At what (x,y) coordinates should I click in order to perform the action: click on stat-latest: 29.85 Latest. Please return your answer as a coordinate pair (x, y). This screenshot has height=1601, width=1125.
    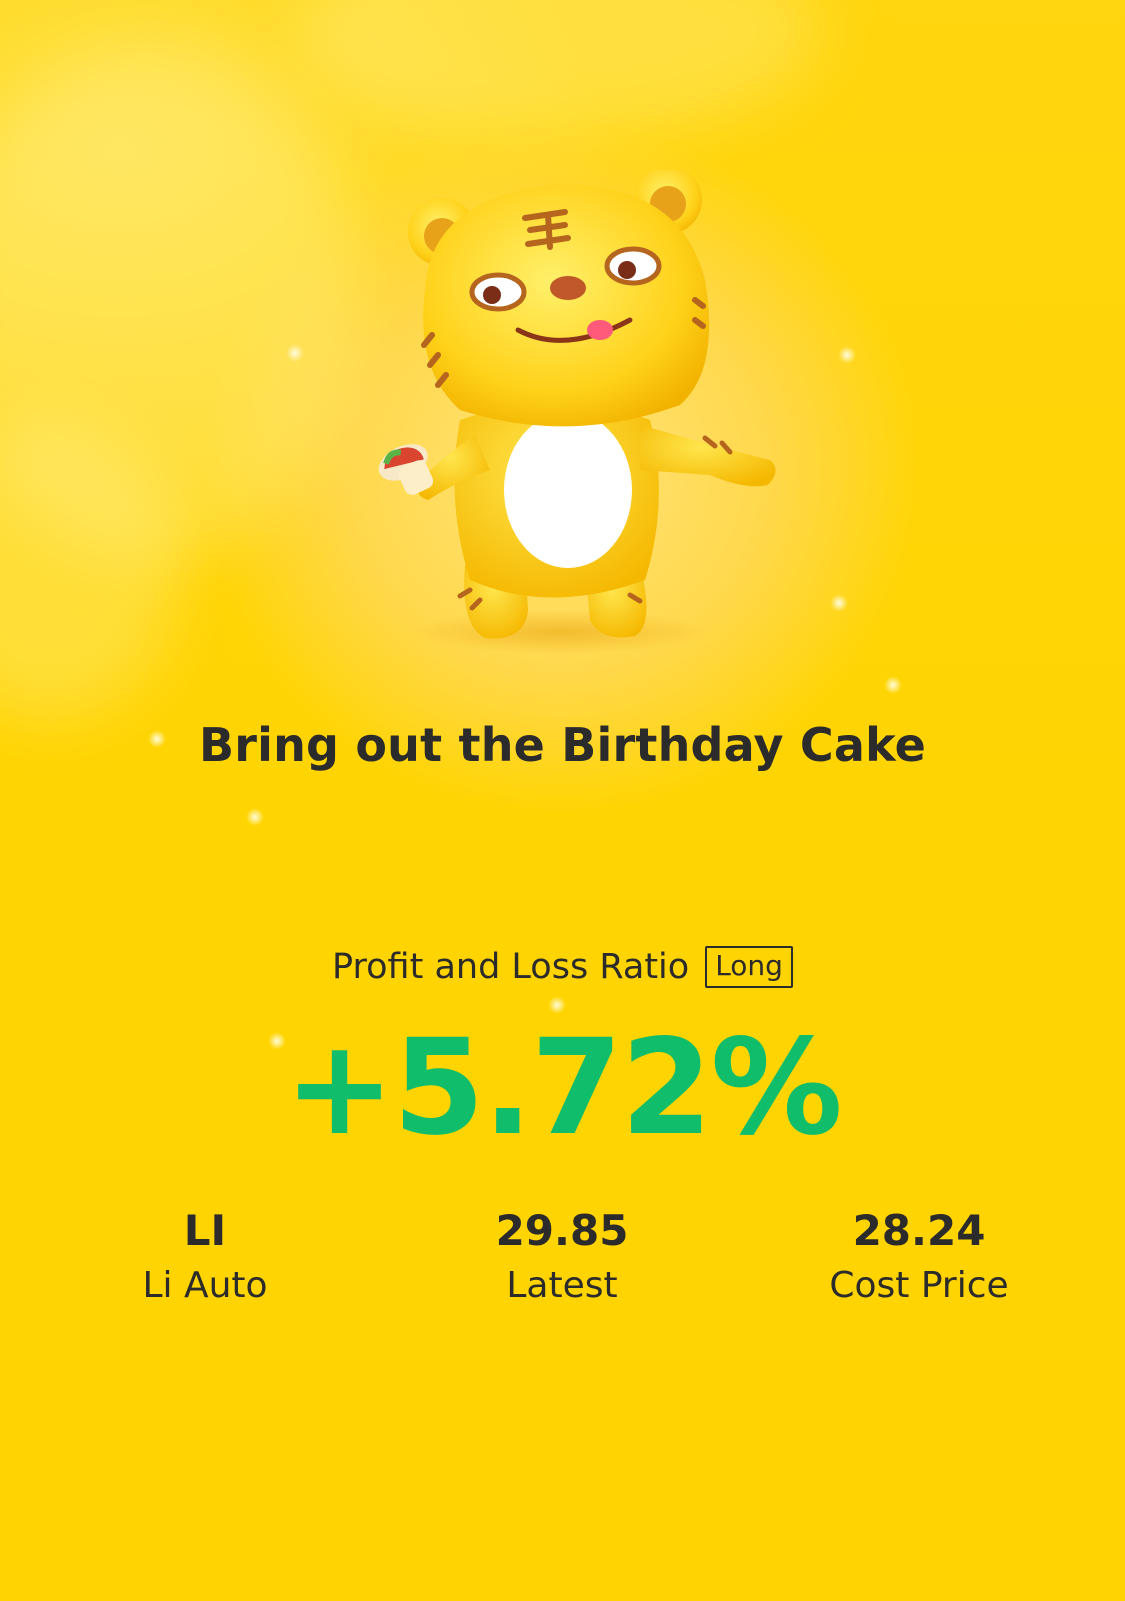
    Looking at the image, I should click on (562, 1256).